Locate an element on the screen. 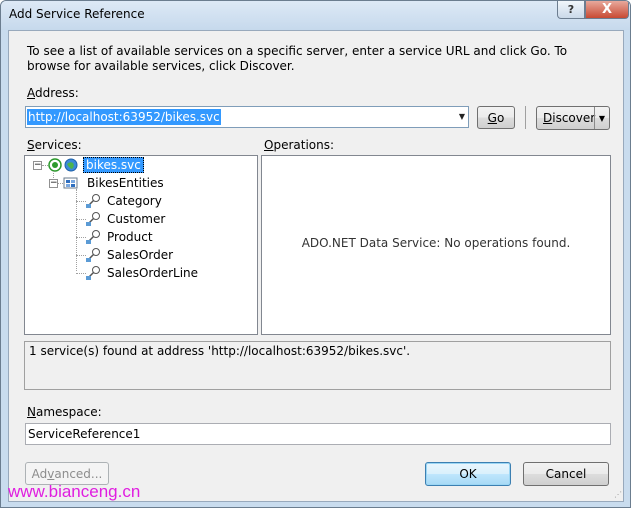 The height and width of the screenshot is (508, 631). entity-container-icon is located at coordinates (70, 183).